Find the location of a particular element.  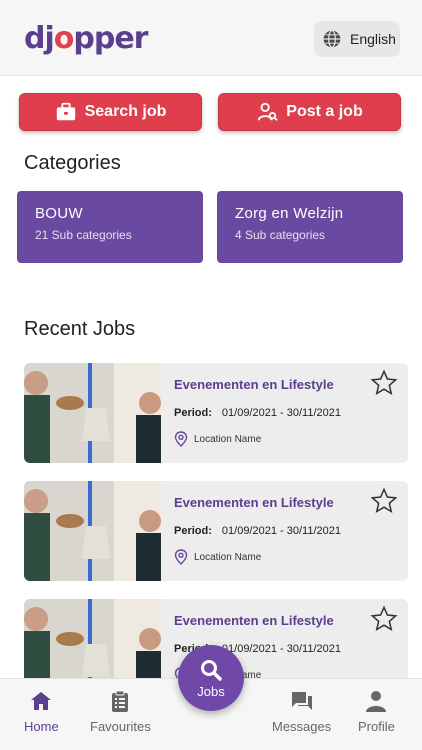

category-name: BOUW is located at coordinates (59, 213).